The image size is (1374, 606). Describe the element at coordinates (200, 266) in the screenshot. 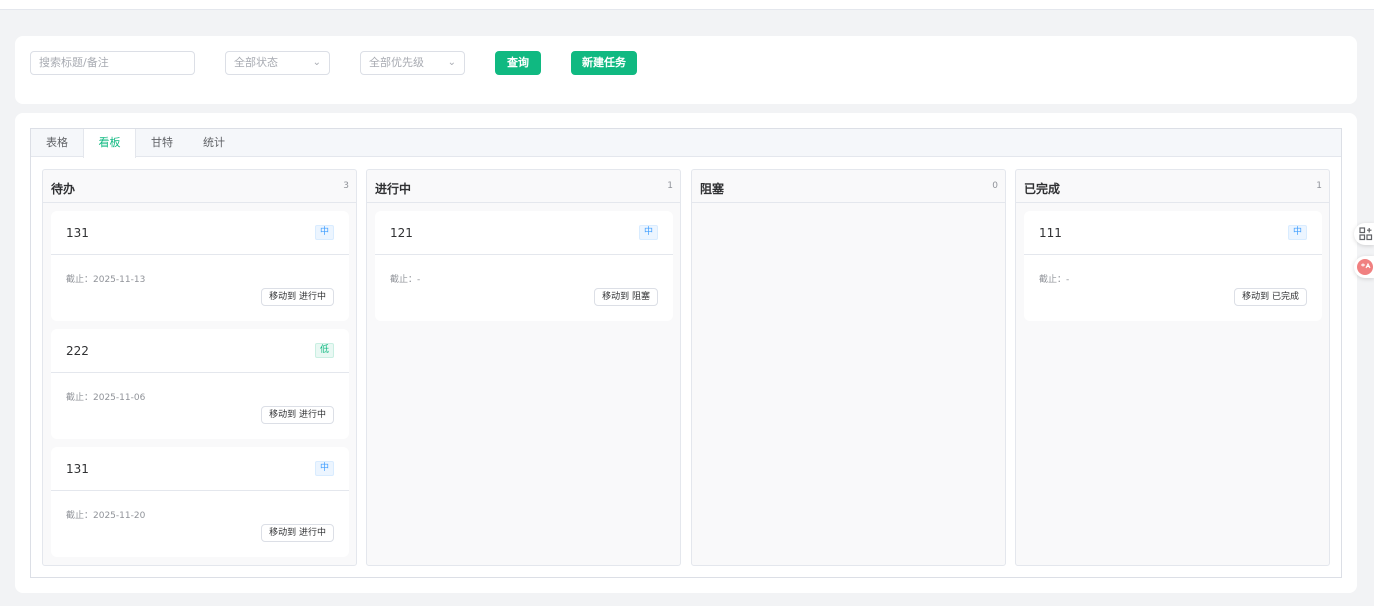

I see `task-card: 131 中 截止：2025-11-13 移动到 进行中` at that location.